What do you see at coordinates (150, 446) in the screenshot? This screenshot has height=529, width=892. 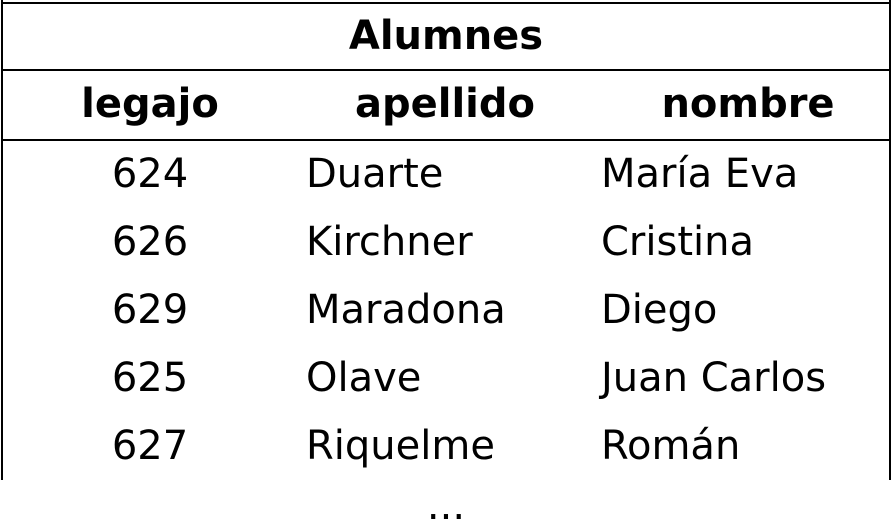 I see `cell-legajo: 627` at bounding box center [150, 446].